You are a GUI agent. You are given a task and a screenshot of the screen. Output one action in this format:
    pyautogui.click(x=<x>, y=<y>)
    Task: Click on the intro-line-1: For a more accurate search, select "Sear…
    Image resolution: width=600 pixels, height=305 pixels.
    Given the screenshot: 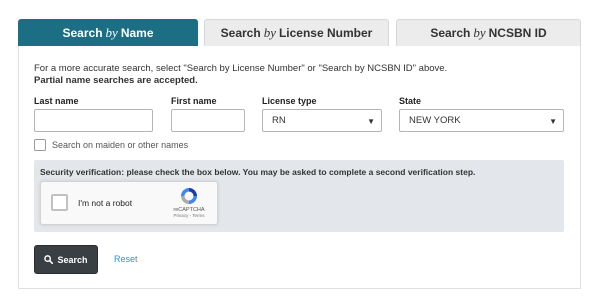 What is the action you would take?
    pyautogui.click(x=241, y=68)
    